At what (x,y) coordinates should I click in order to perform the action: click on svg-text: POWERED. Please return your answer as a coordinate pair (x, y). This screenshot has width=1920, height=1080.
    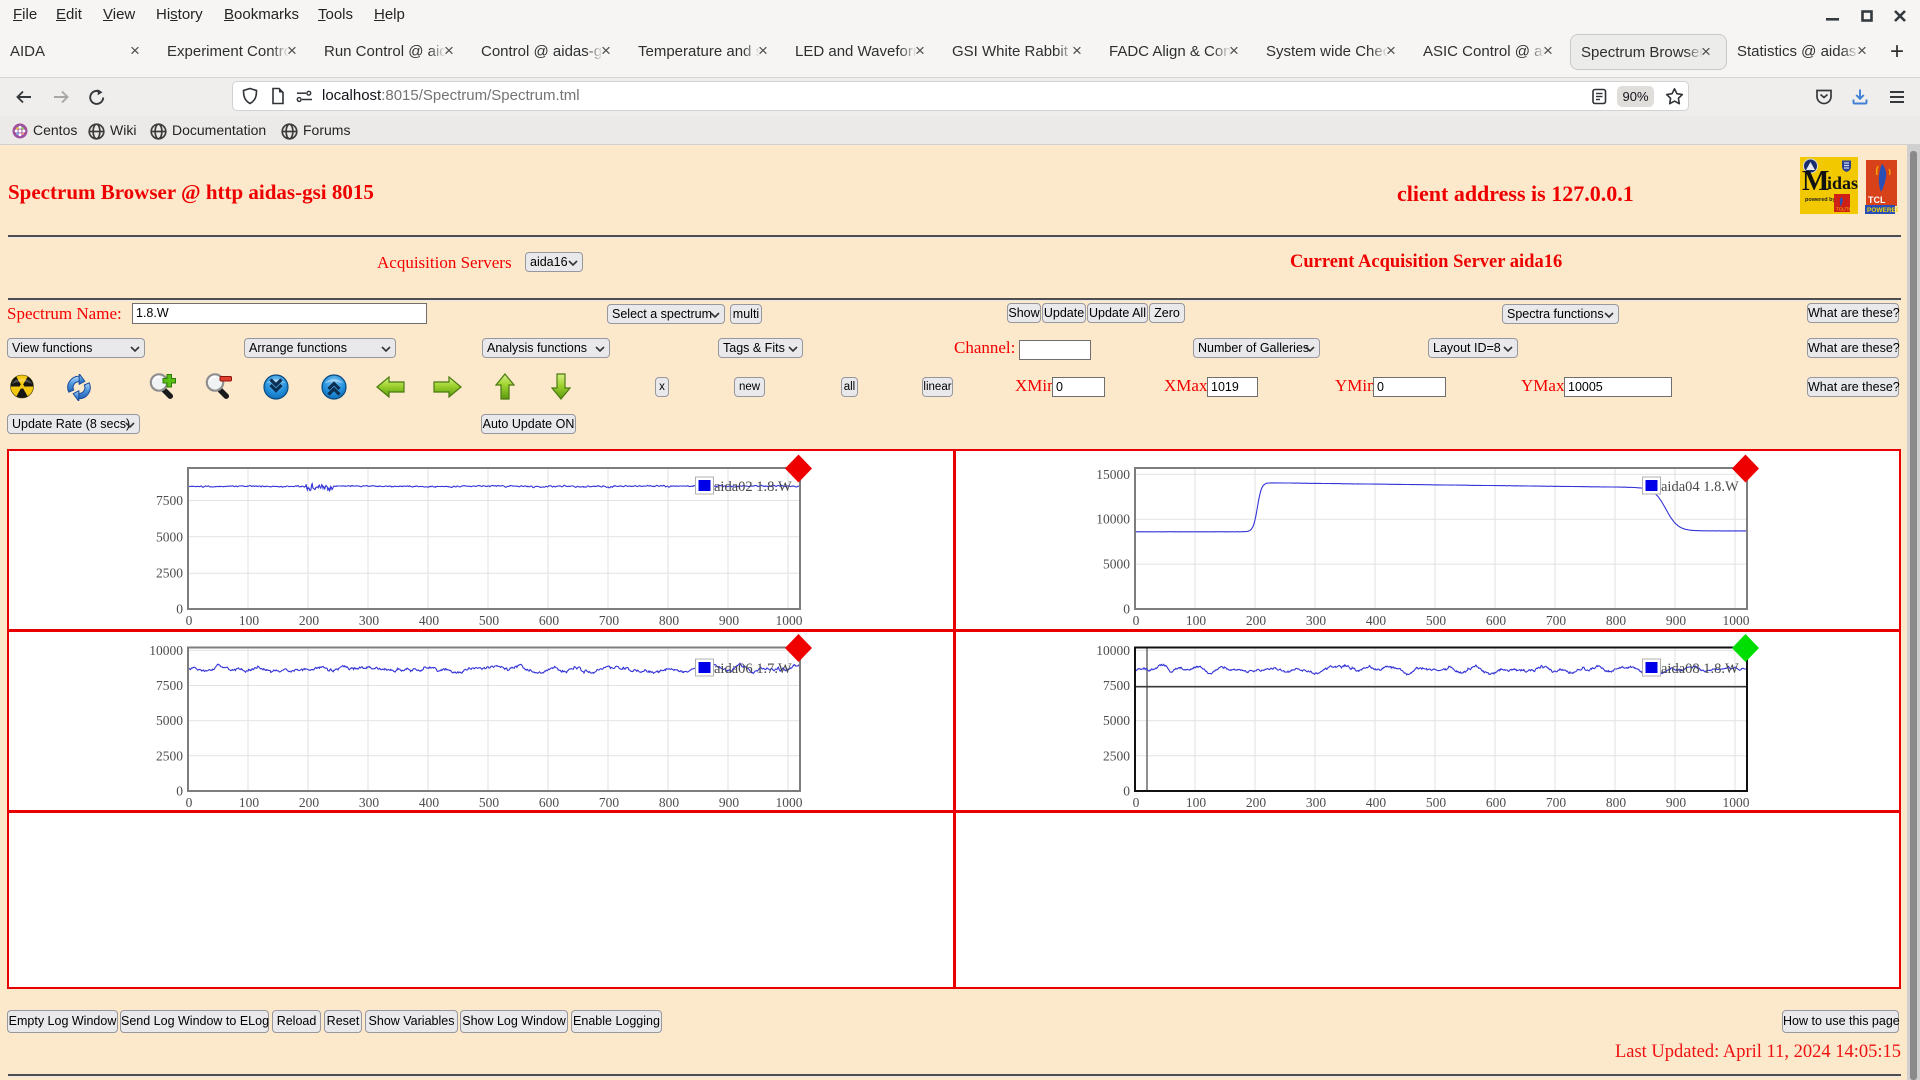
    Looking at the image, I should click on (1882, 210).